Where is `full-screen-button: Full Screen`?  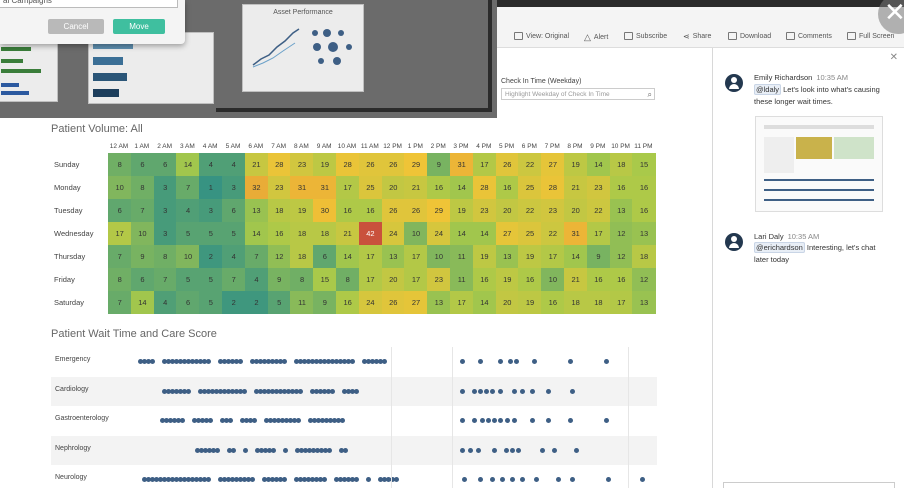 full-screen-button: Full Screen is located at coordinates (870, 36).